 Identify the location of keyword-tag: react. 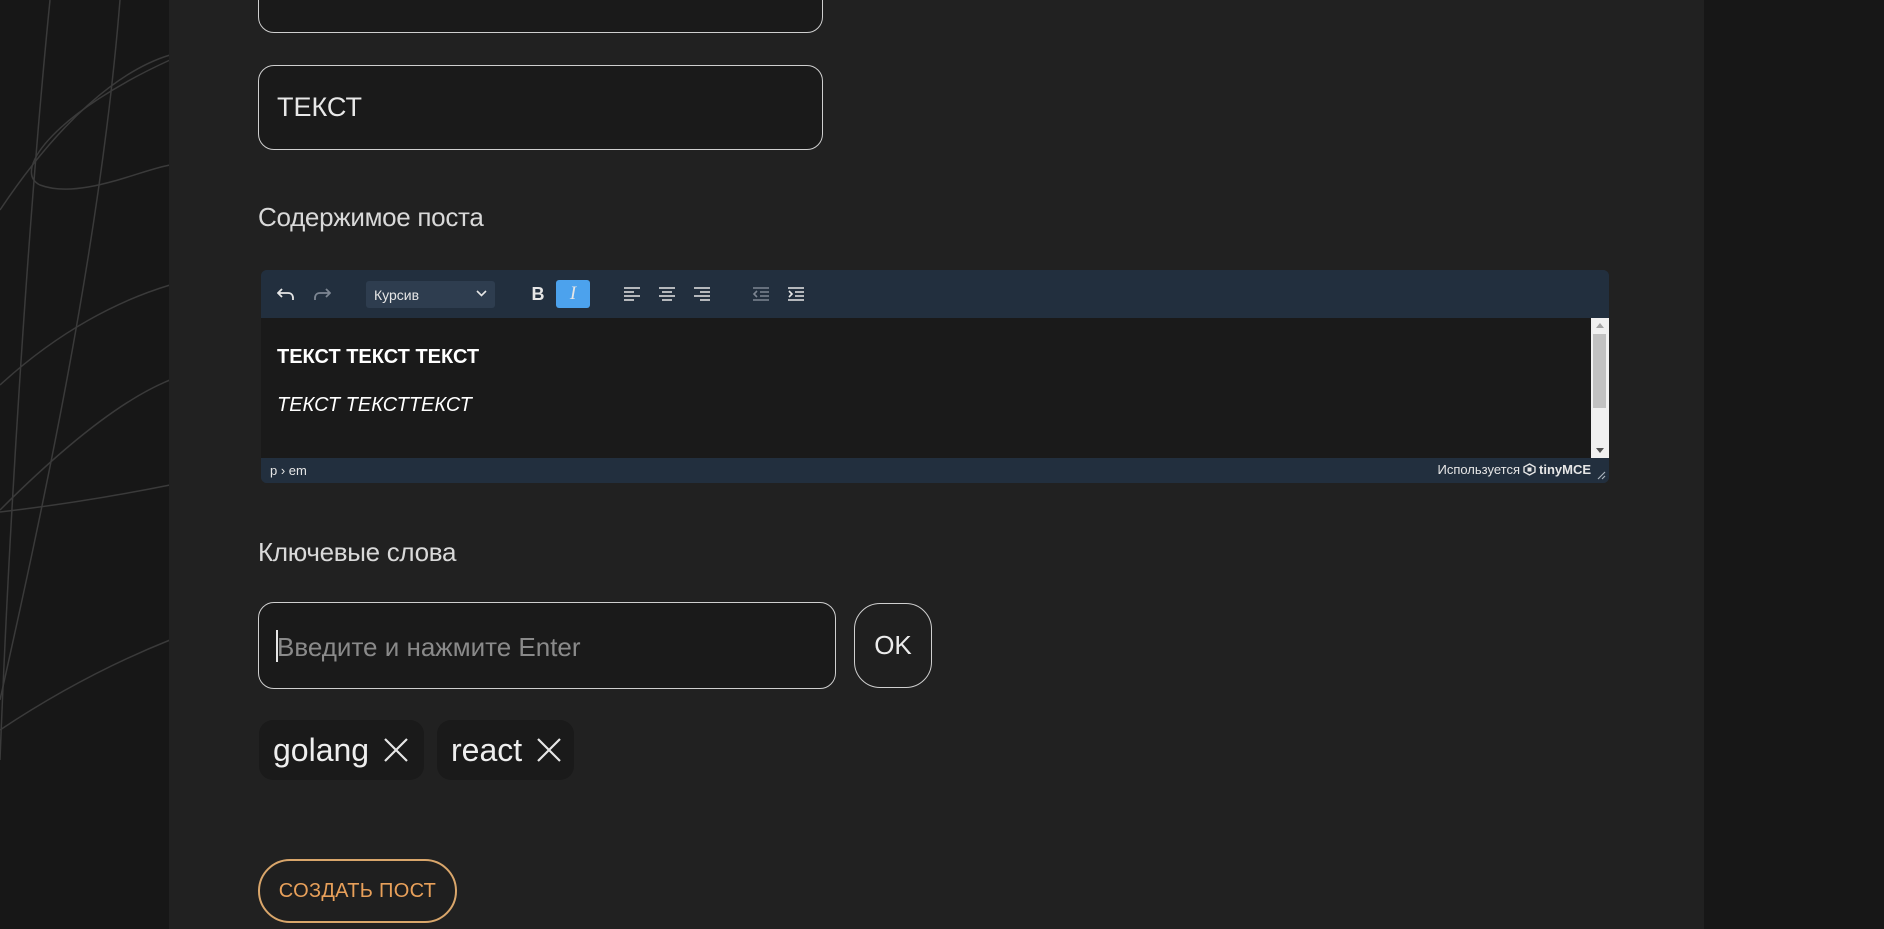
(505, 750).